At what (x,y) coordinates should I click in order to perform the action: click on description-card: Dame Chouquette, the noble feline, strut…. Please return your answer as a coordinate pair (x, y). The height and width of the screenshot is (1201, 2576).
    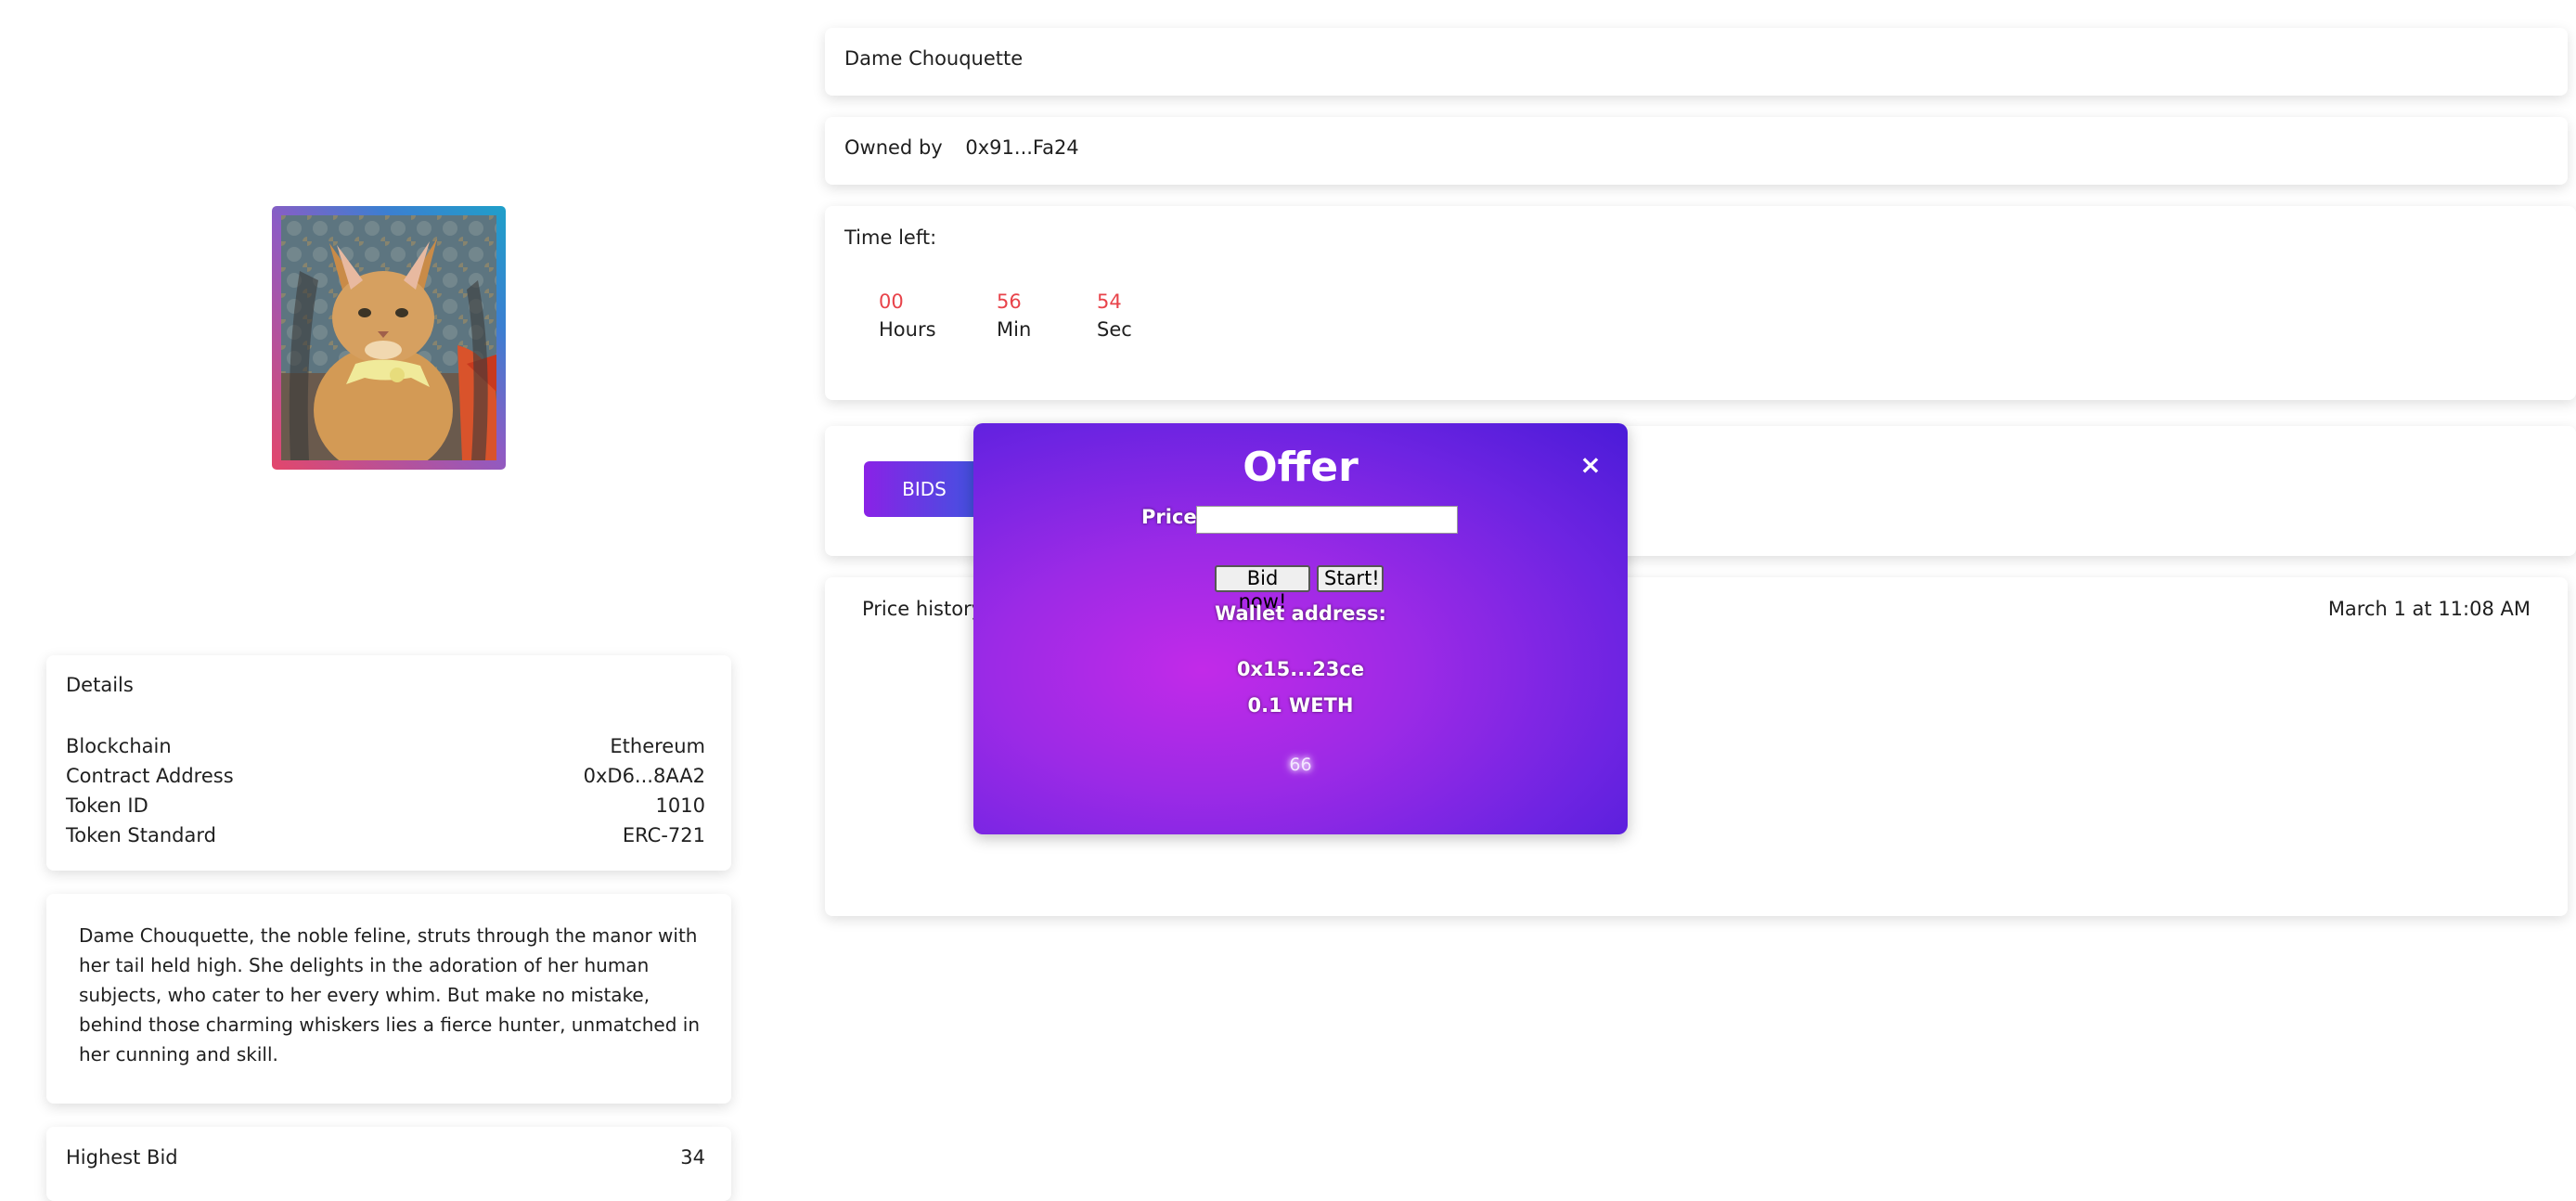
    Looking at the image, I should click on (389, 999).